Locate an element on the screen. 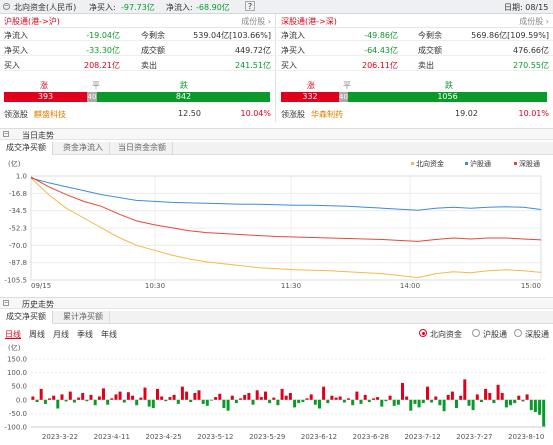  radio-north is located at coordinates (423, 333).